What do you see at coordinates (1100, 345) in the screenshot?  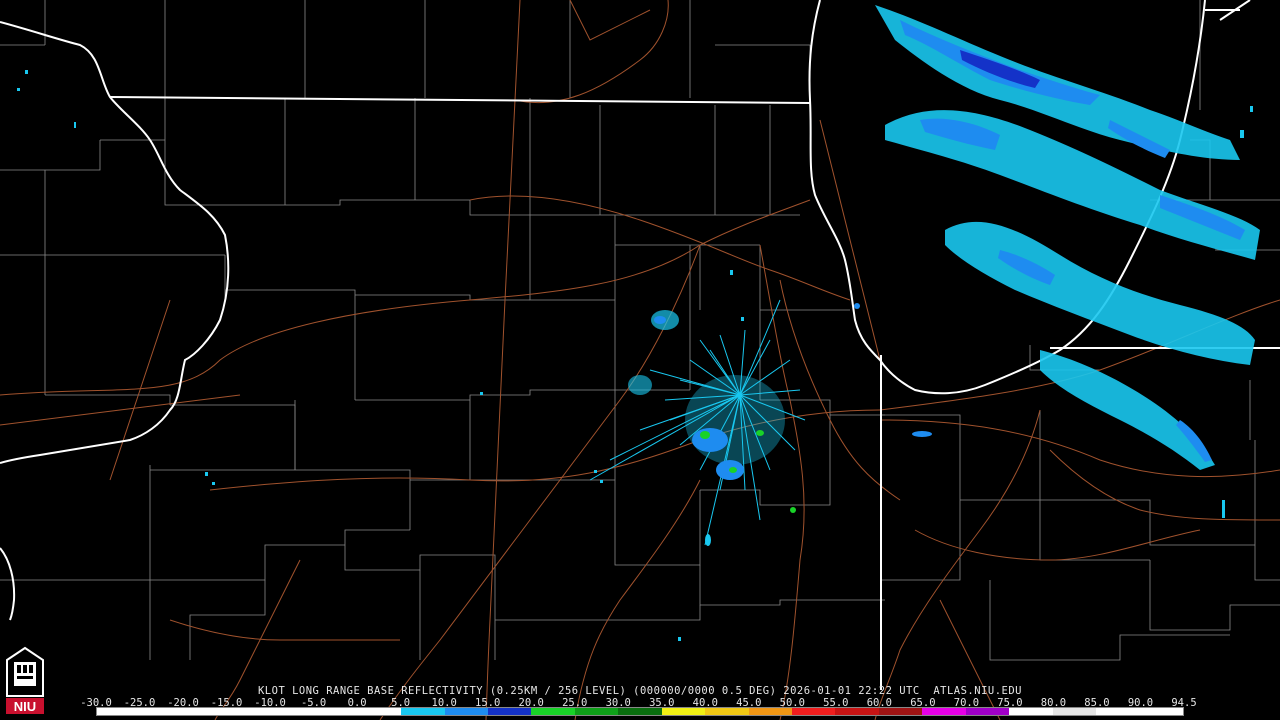 I see `lake-echo-band-south` at bounding box center [1100, 345].